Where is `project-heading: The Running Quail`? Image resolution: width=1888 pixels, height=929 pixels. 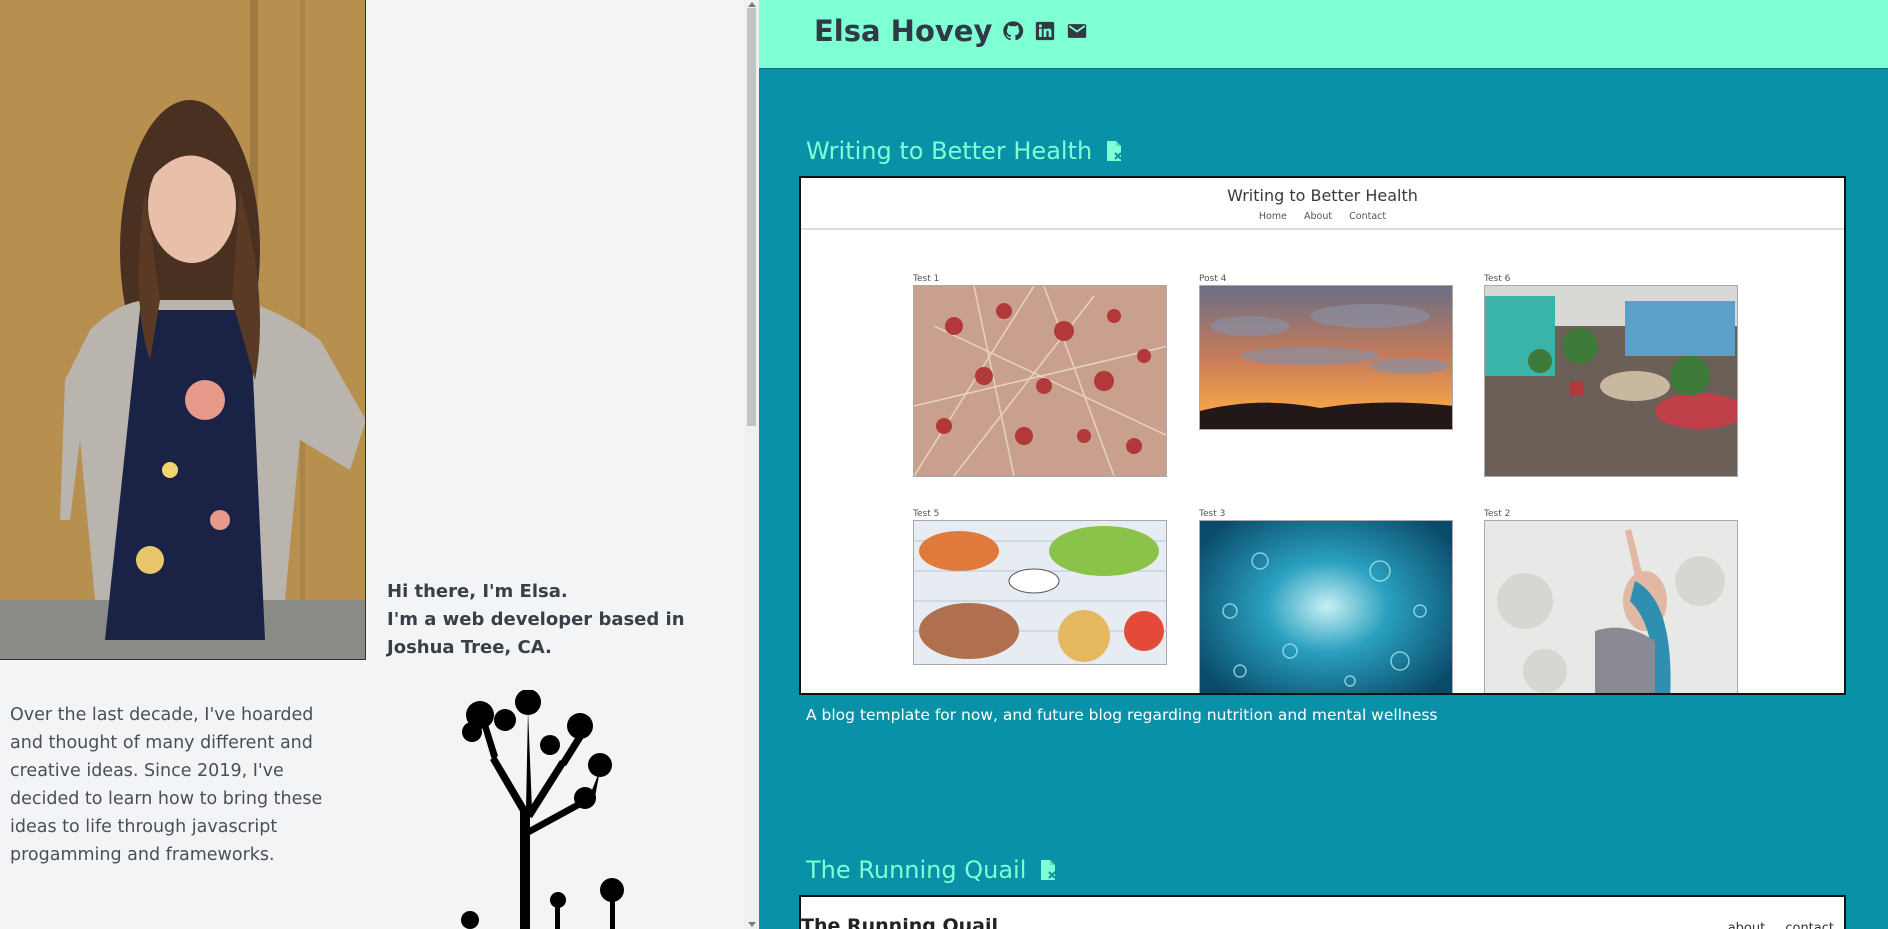
project-heading: The Running Quail is located at coordinates (932, 870).